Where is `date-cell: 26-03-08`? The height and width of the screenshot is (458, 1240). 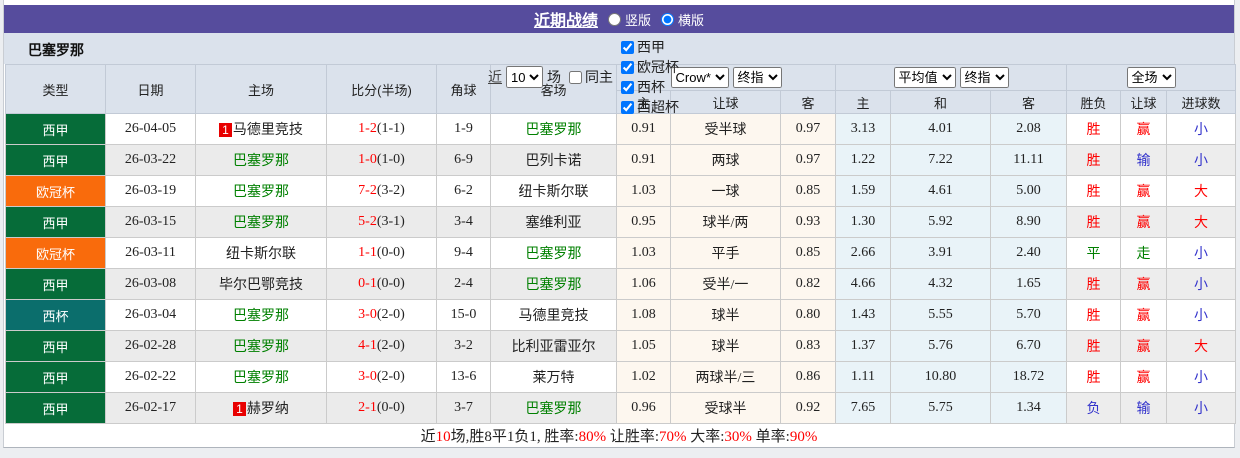 date-cell: 26-03-08 is located at coordinates (150, 284).